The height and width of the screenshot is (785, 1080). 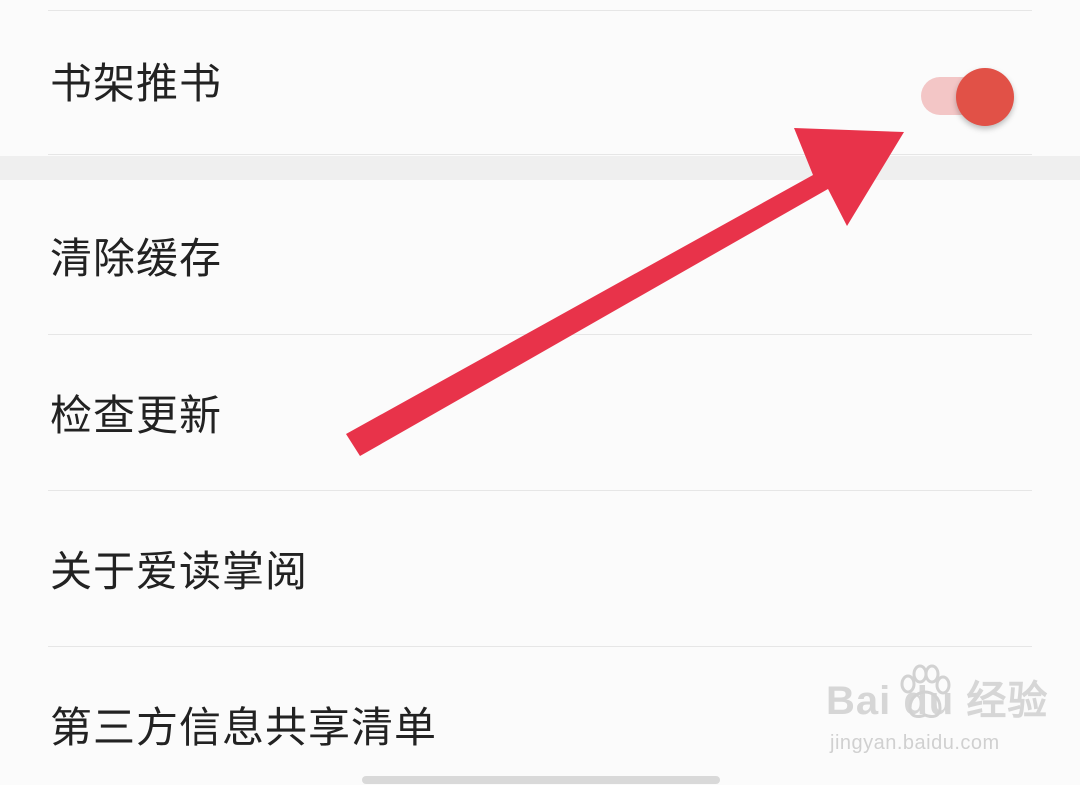 I want to click on setting-label-bookshelf-recommend: 书架推书, so click(x=136, y=83).